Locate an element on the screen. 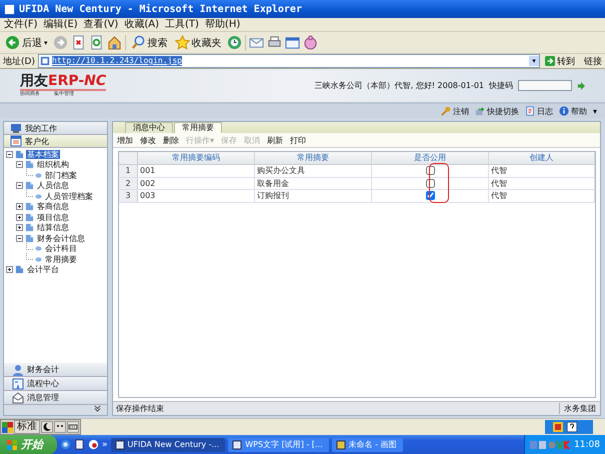  sidebar-section-button: 财务会计 is located at coordinates (55, 370).